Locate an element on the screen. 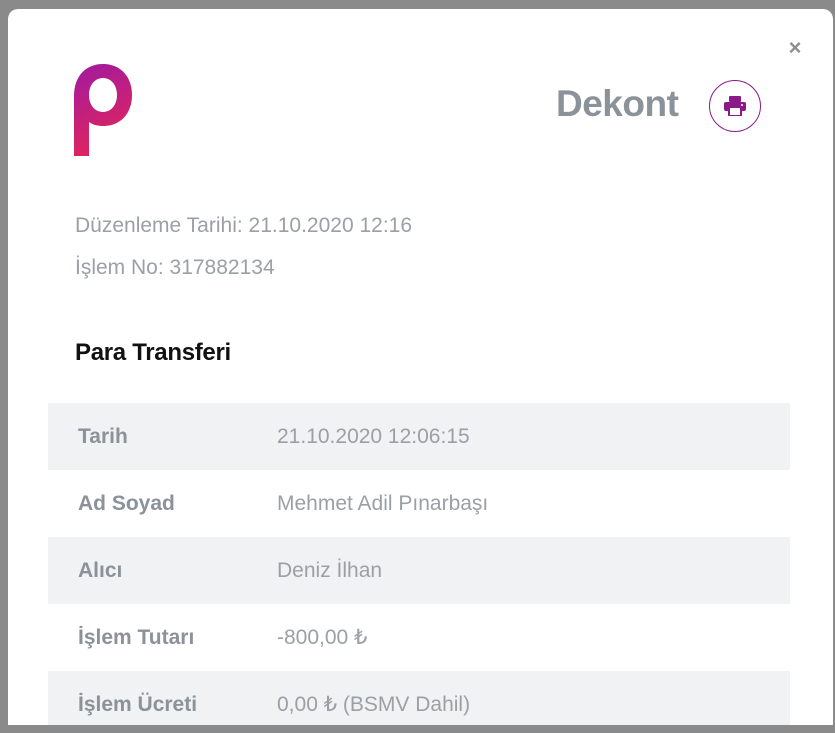 This screenshot has width=835, height=733. print-button is located at coordinates (735, 106).